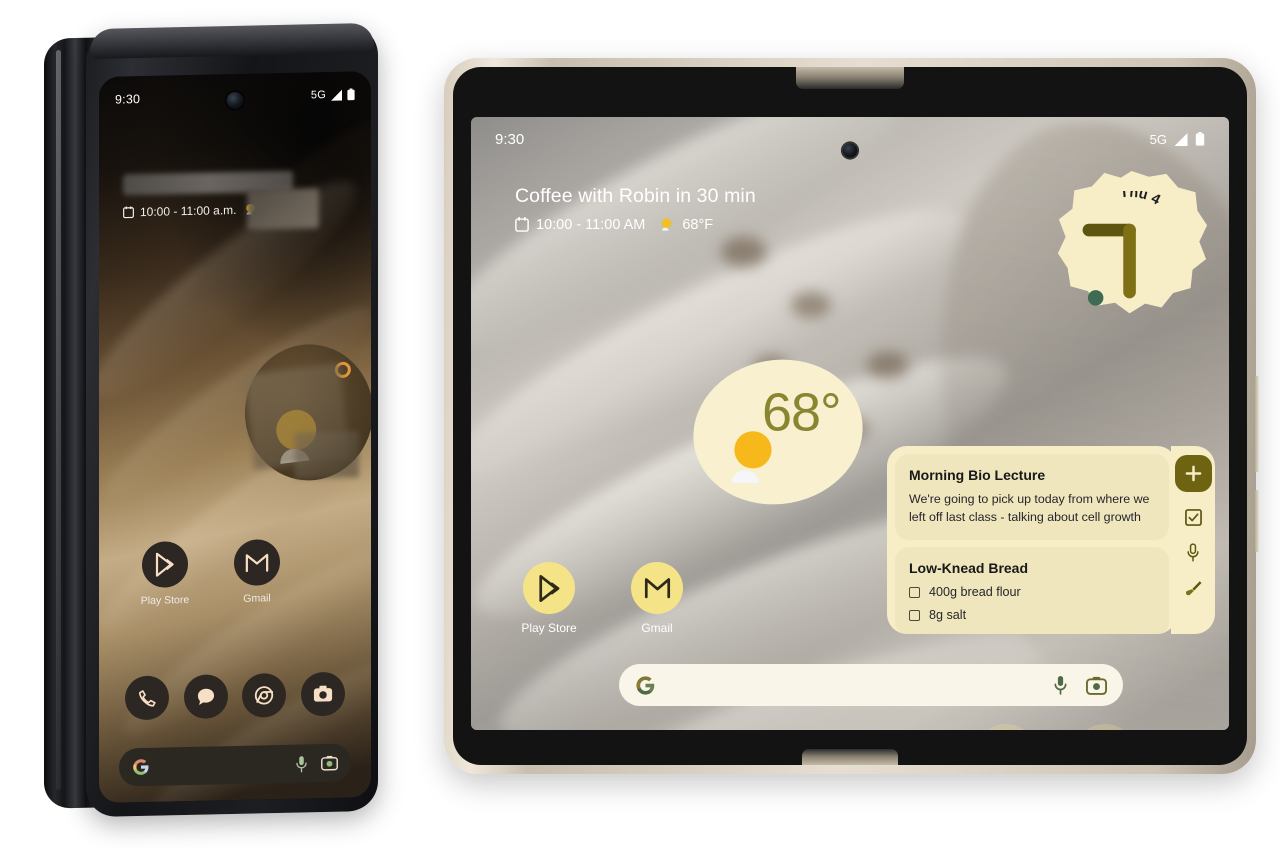  Describe the element at coordinates (850, 139) in the screenshot. I see `unfolded-status-bar: 9:30 5G` at that location.